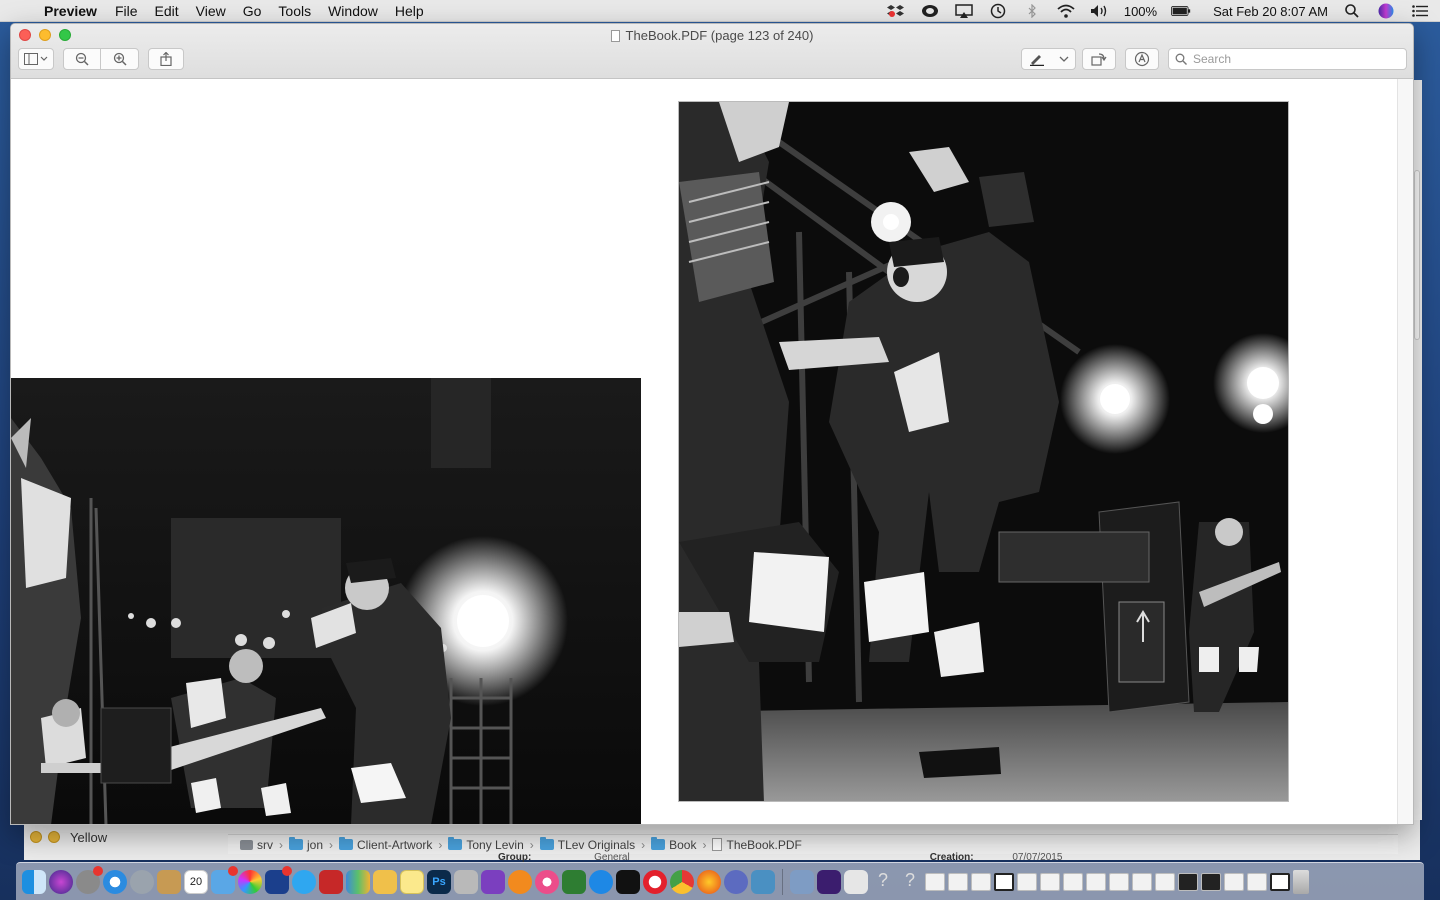 The width and height of the screenshot is (1440, 900). I want to click on trash-icon, so click(1301, 881).